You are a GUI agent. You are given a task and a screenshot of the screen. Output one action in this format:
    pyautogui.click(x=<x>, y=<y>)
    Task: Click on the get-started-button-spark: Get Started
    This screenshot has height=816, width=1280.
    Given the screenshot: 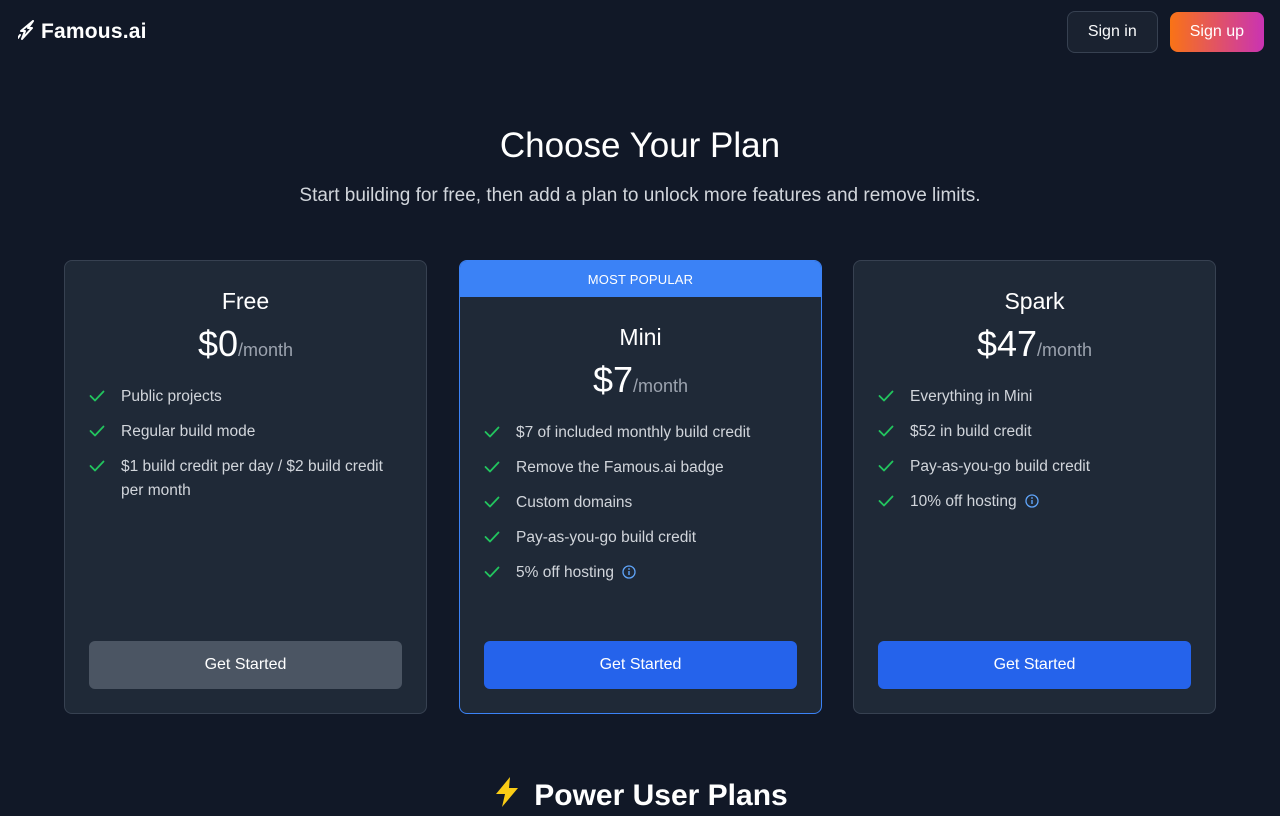 What is the action you would take?
    pyautogui.click(x=1034, y=665)
    